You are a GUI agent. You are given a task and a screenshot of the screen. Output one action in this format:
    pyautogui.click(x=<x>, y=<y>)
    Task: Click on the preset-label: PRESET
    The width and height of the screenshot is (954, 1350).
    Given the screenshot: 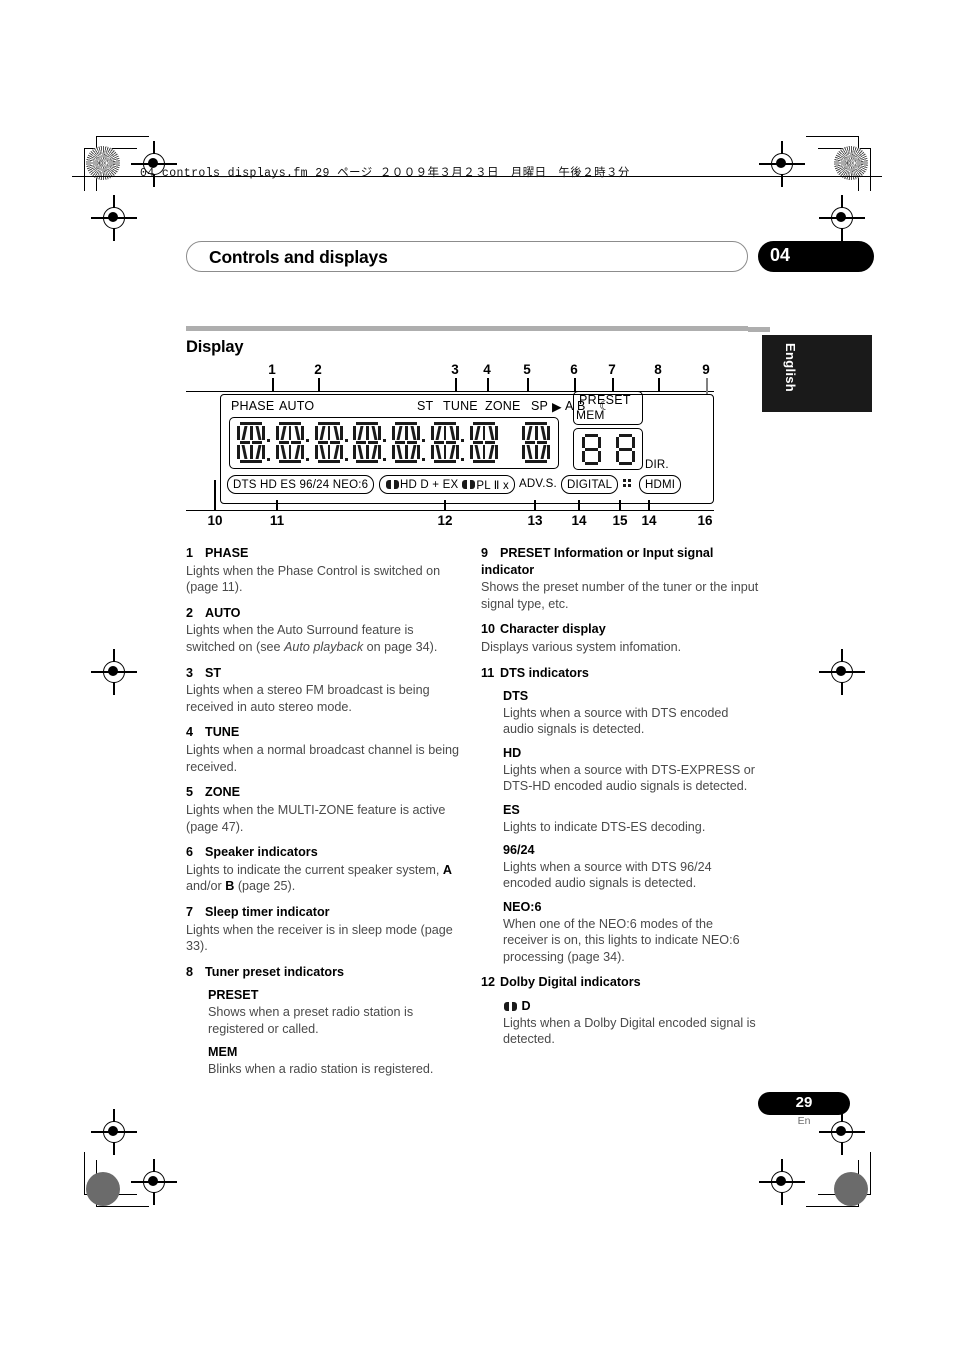 What is the action you would take?
    pyautogui.click(x=605, y=400)
    